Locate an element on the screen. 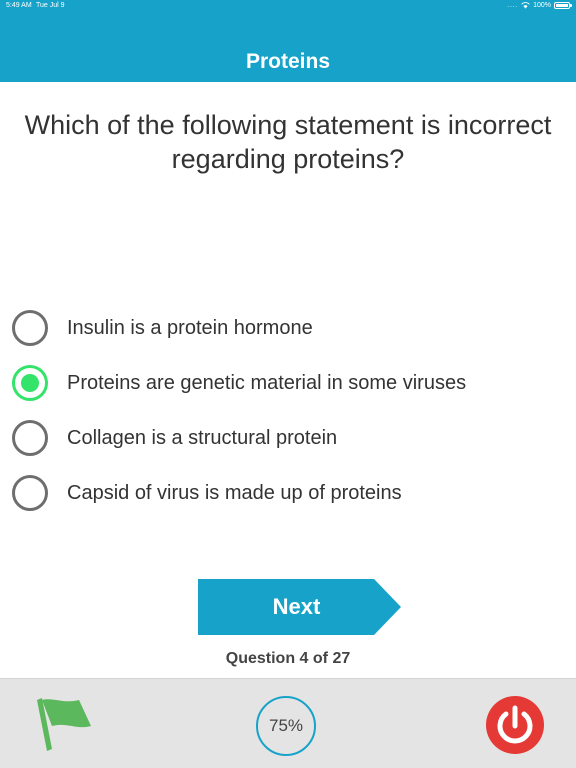 This screenshot has width=576, height=768. status-date: Tue Jul 9 is located at coordinates (50, 5).